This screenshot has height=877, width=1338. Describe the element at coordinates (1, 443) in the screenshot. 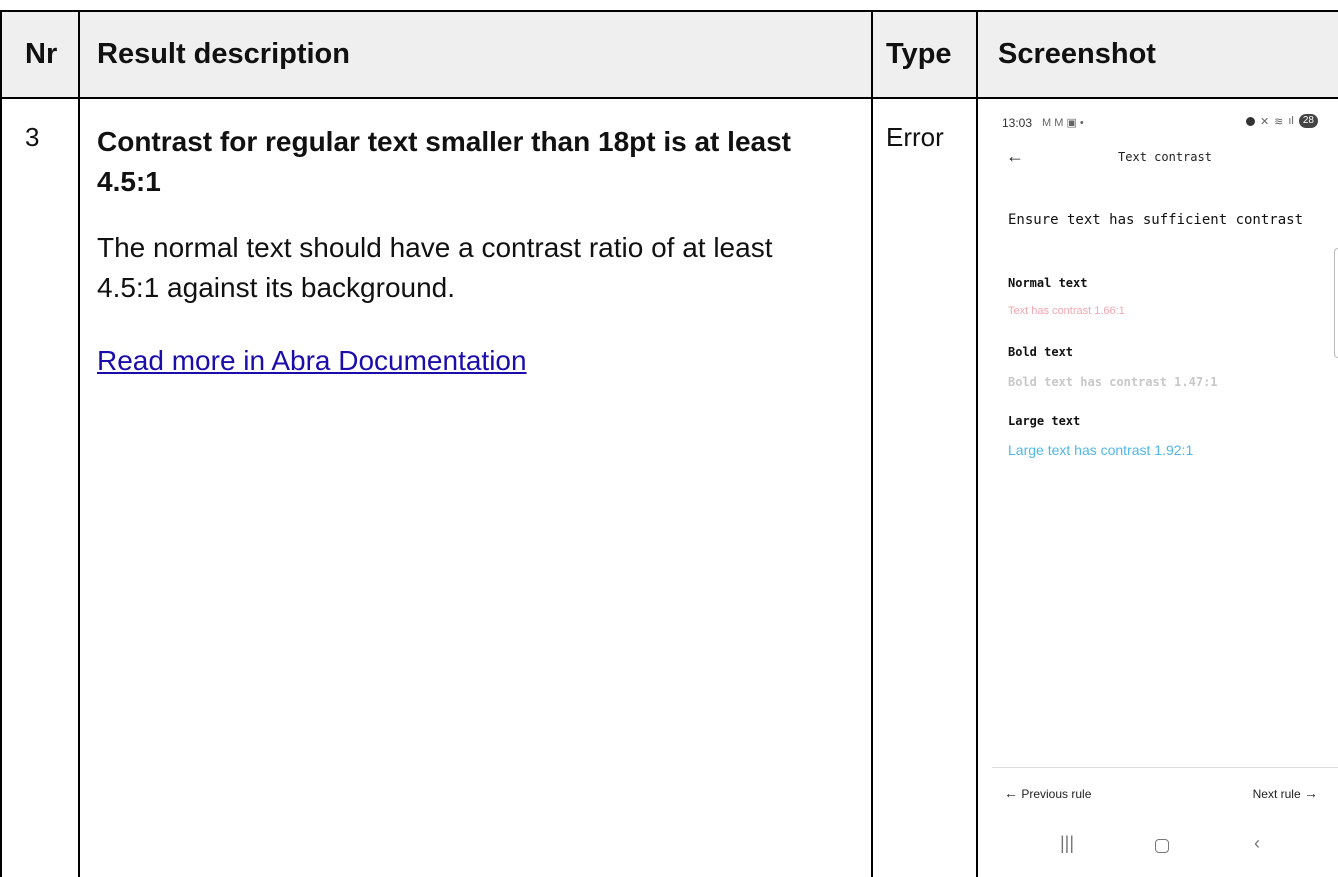

I see `table-border-left` at that location.